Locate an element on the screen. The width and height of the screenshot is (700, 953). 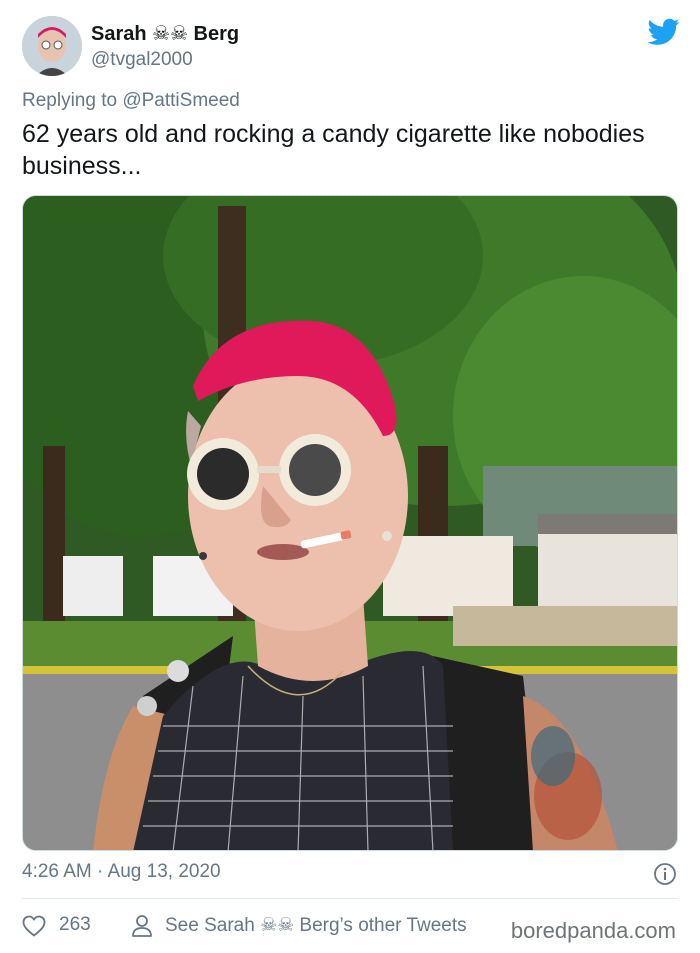
tweet-header: Sarah ☠☠ Berg @tvgal2000 is located at coordinates (352, 47).